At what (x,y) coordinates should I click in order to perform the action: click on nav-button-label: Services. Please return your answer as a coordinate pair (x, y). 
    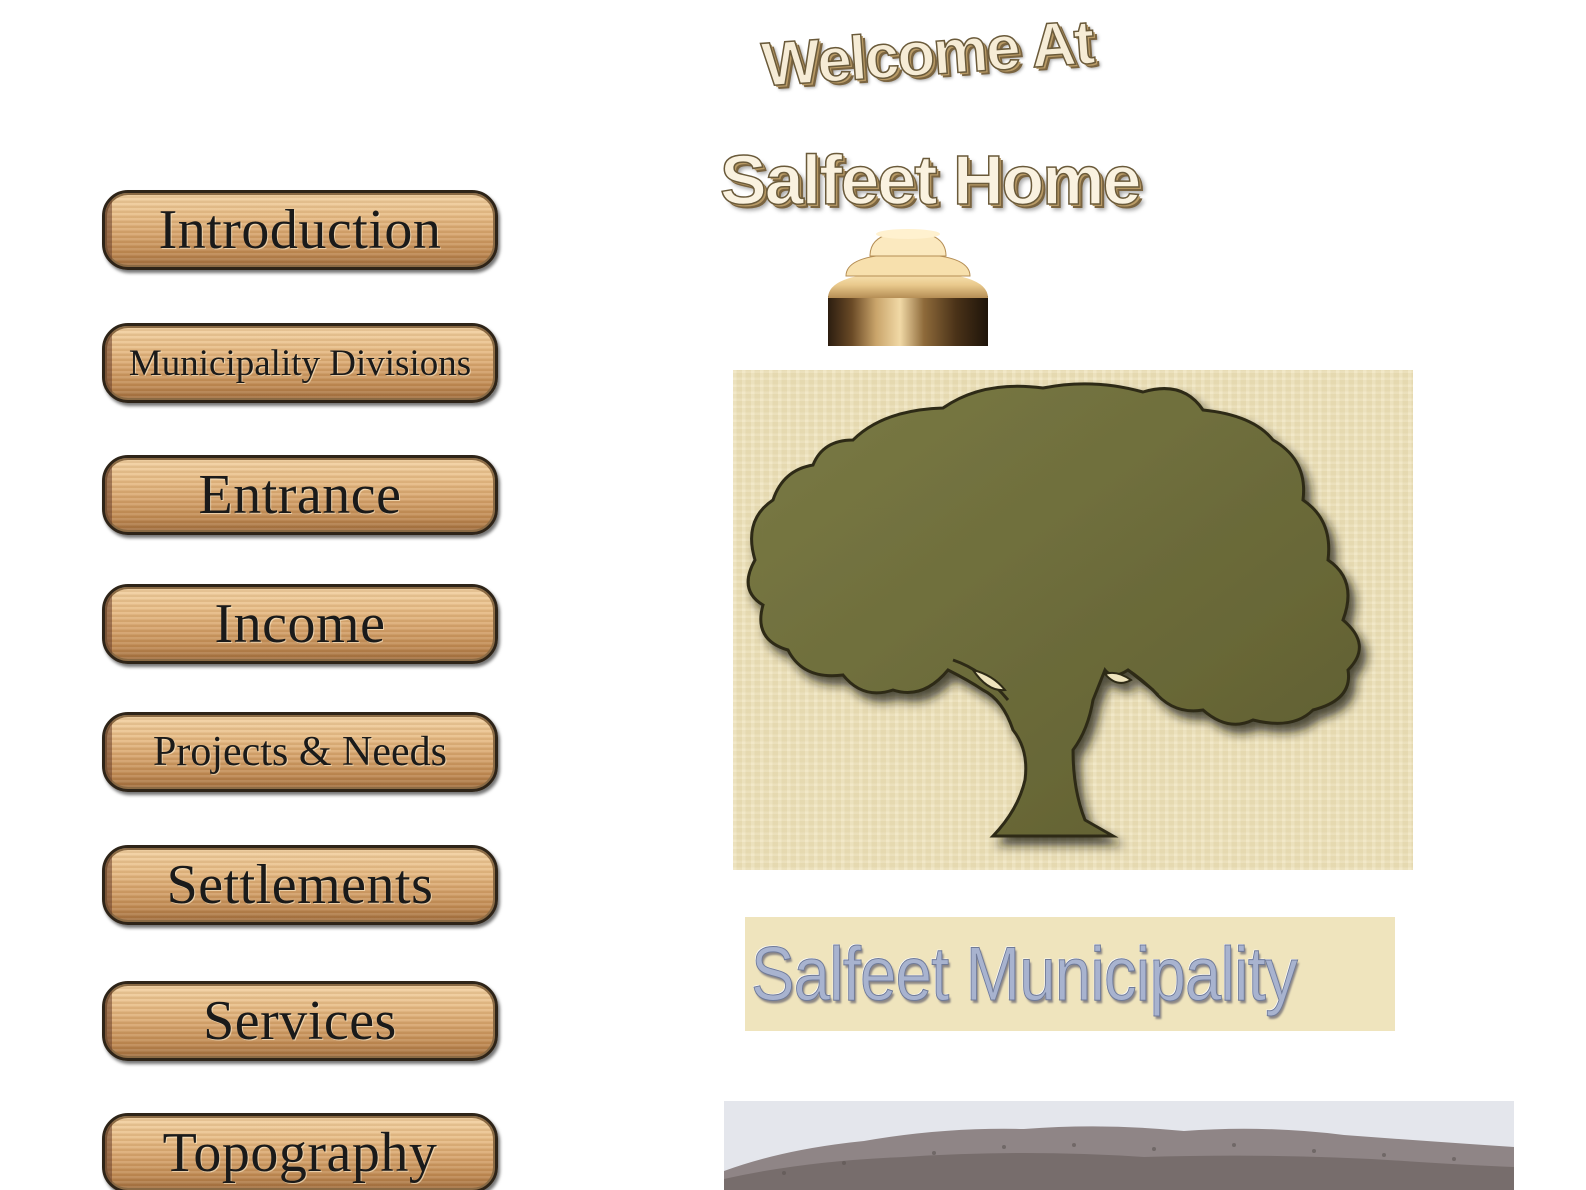
    Looking at the image, I should click on (300, 1021).